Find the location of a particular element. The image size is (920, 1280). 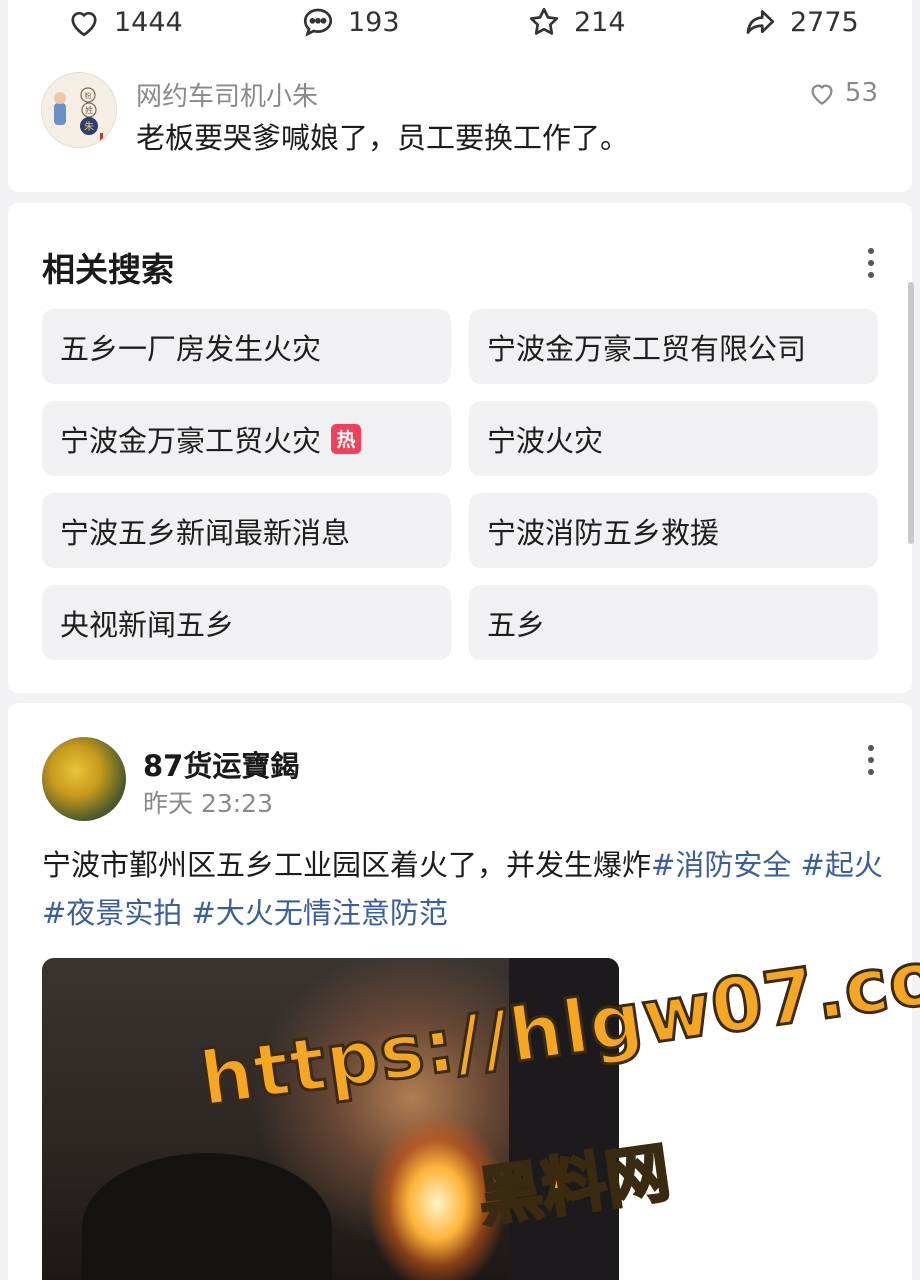

comment-count: 193 is located at coordinates (374, 22).